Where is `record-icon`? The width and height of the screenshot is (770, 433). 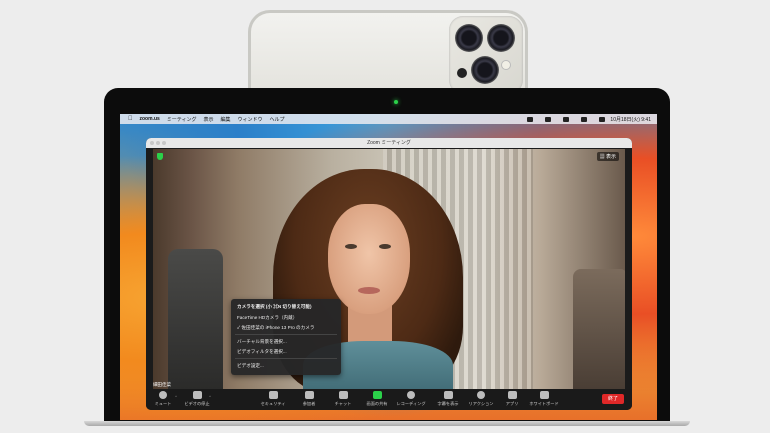 record-icon is located at coordinates (411, 395).